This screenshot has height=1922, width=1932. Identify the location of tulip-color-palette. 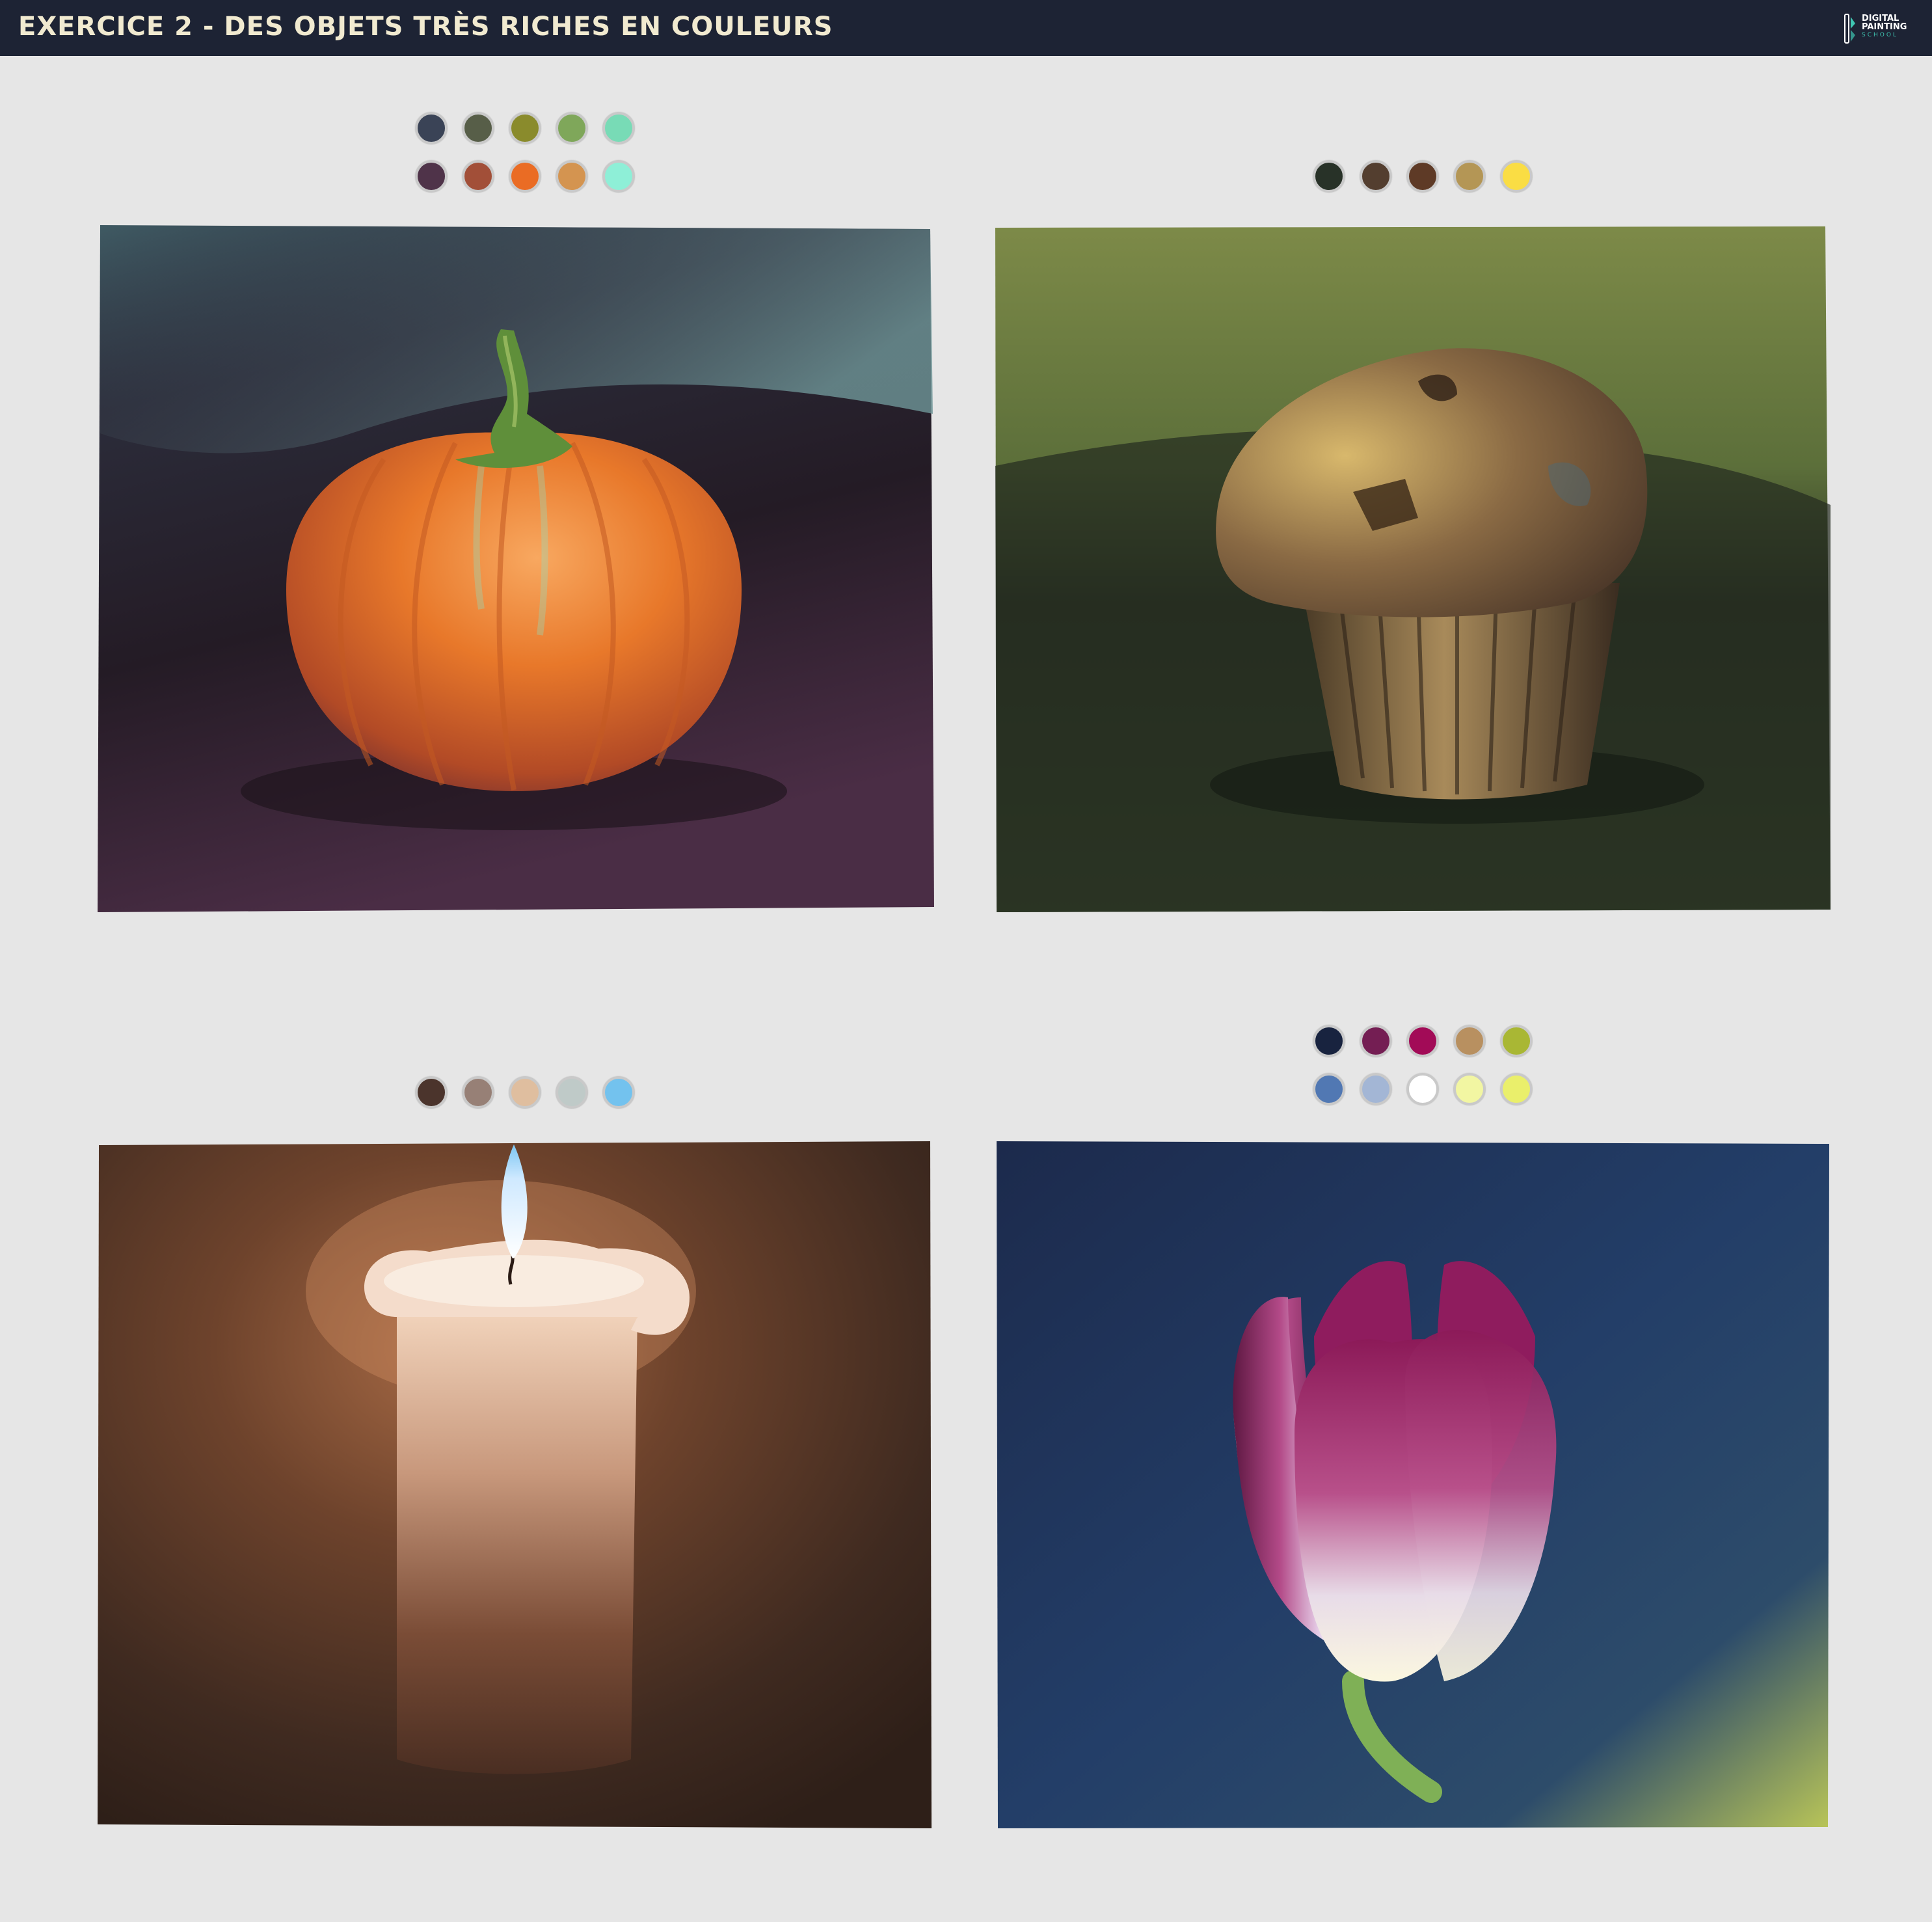
(1423, 1065).